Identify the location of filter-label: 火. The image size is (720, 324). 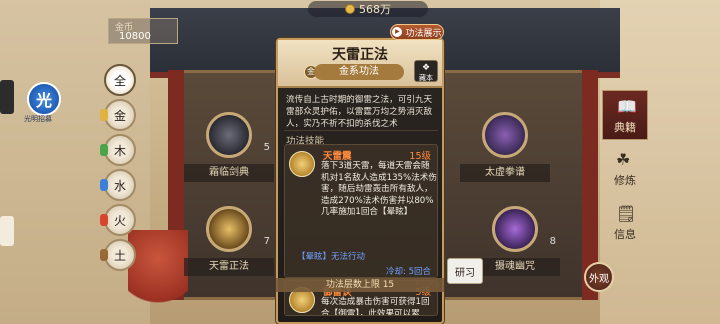
(119, 220).